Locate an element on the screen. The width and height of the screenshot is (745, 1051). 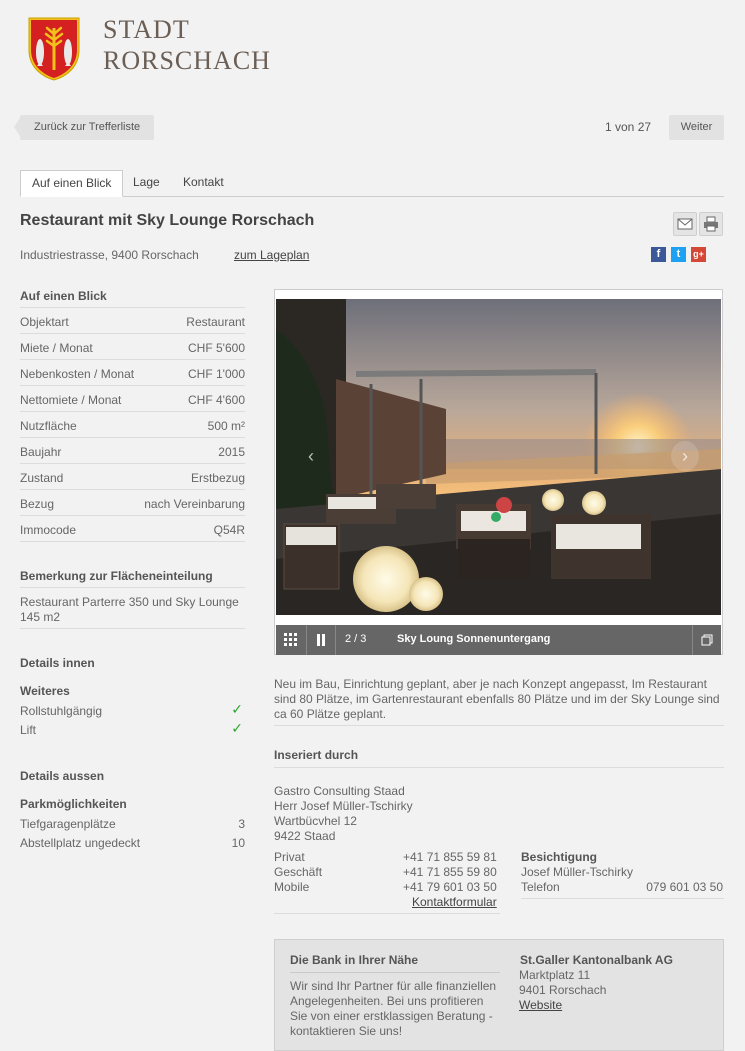
row-label: Objektart is located at coordinates (44, 322).